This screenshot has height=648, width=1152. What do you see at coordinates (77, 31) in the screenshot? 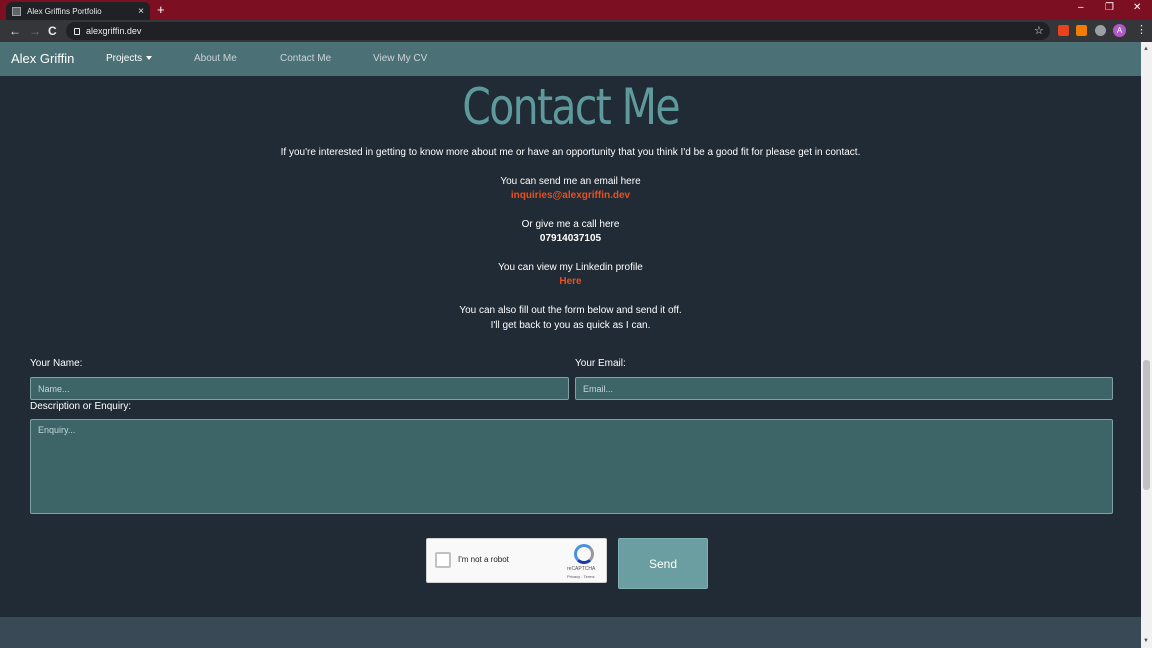
I see `lock-icon` at bounding box center [77, 31].